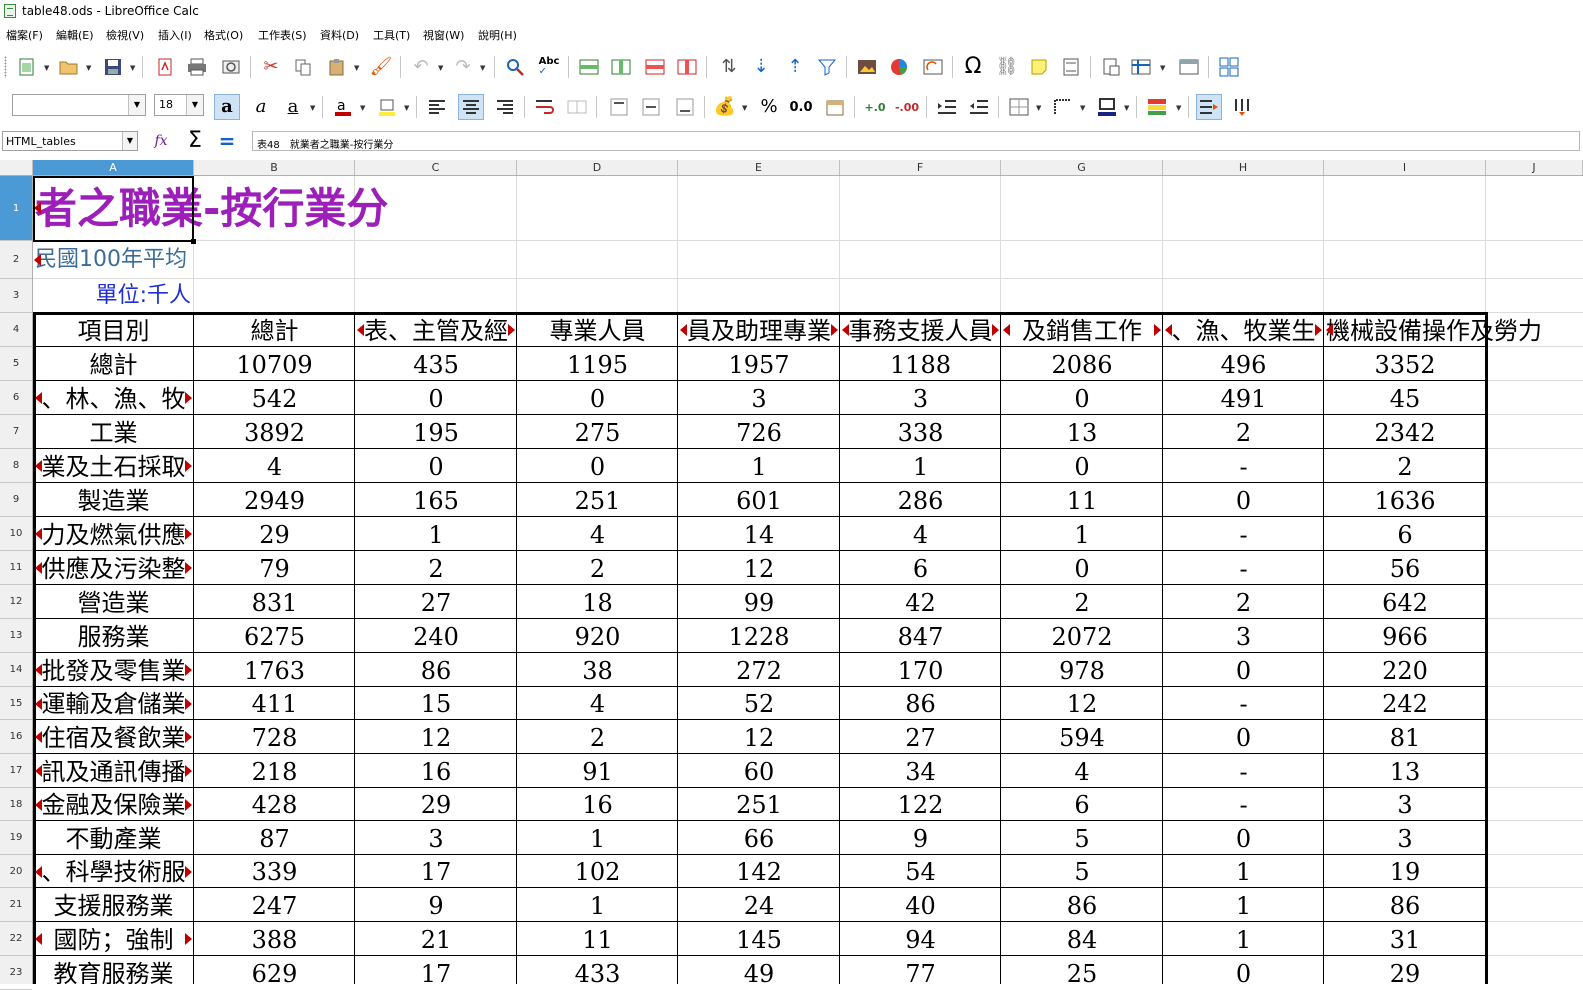 Image resolution: width=1583 pixels, height=990 pixels. I want to click on menu-edit: 編輯(E), so click(75, 35).